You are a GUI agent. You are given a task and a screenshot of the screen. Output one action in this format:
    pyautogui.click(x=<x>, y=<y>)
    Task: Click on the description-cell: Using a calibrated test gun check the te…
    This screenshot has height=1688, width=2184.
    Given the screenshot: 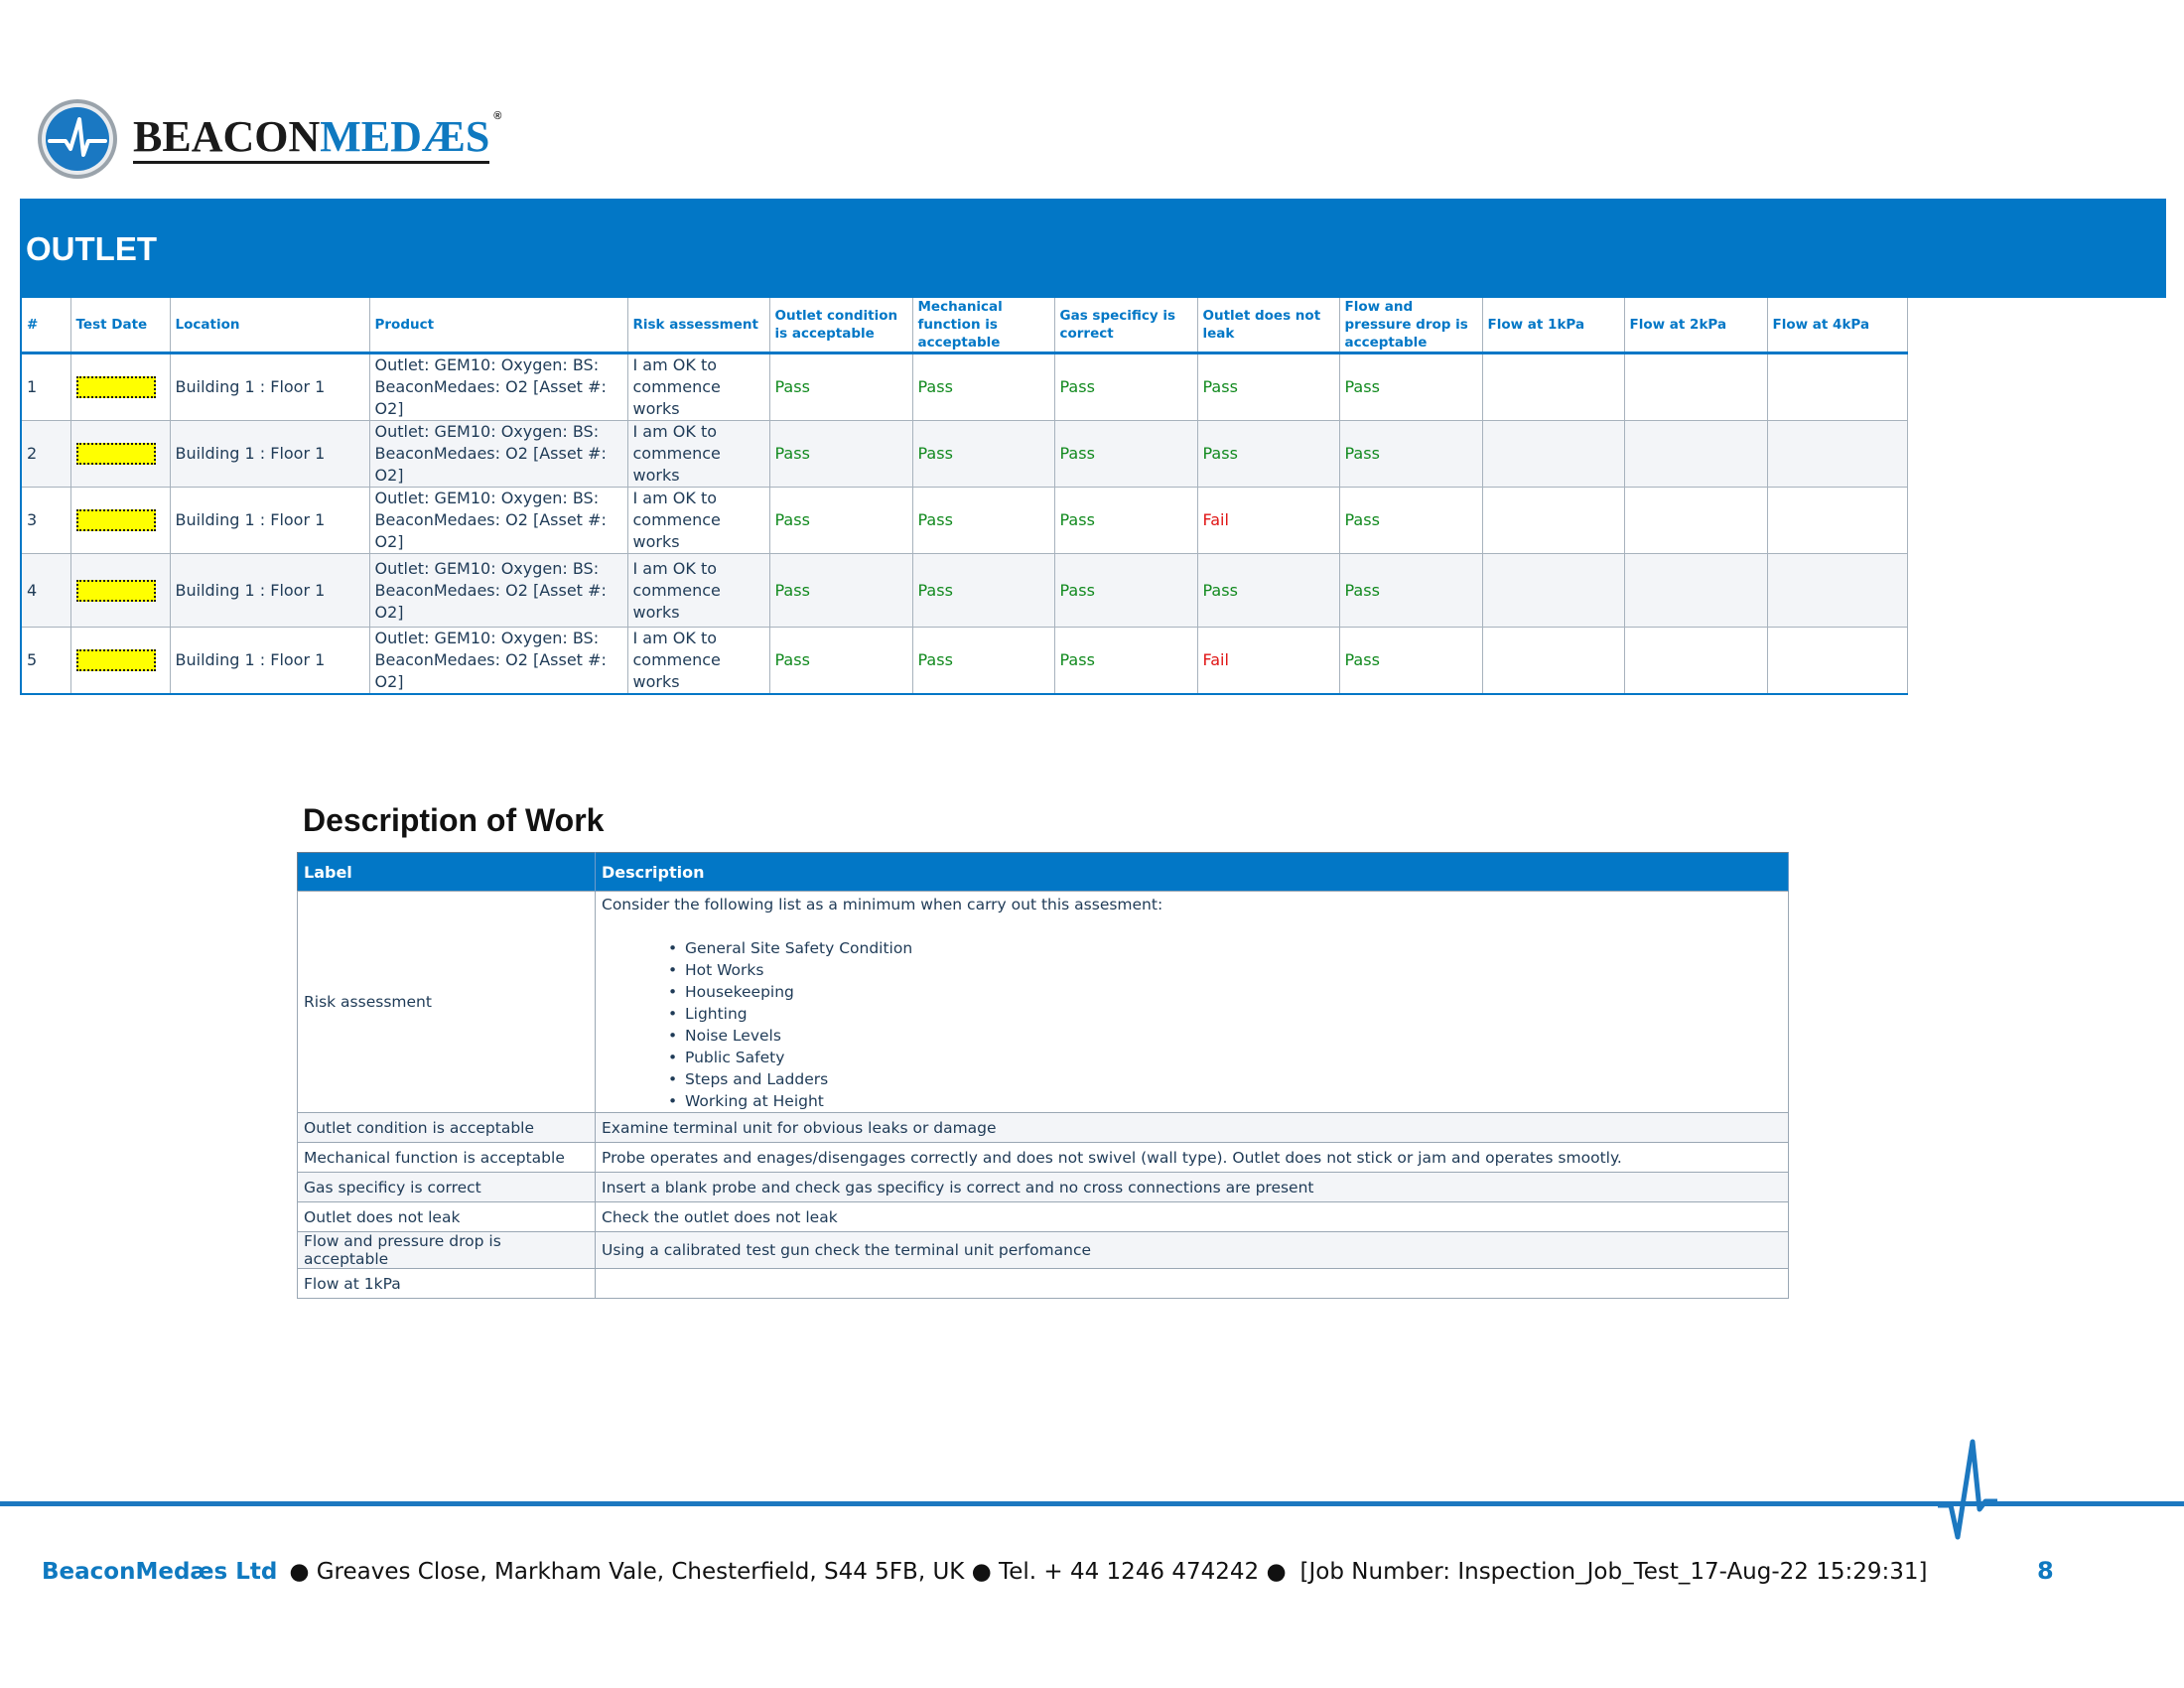 What is the action you would take?
    pyautogui.click(x=1192, y=1250)
    